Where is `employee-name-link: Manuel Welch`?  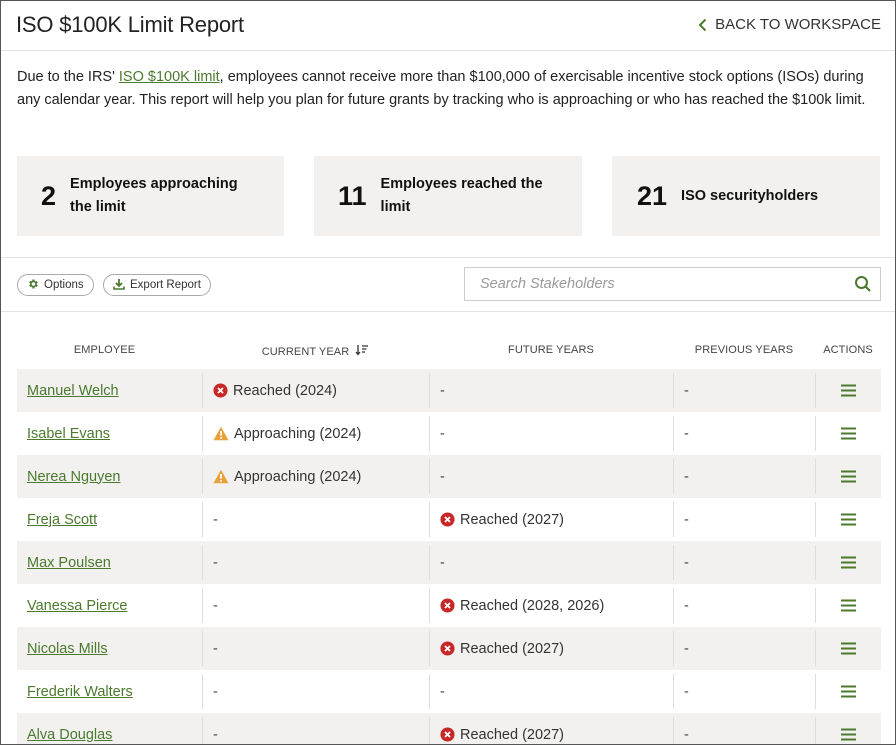
employee-name-link: Manuel Welch is located at coordinates (73, 391).